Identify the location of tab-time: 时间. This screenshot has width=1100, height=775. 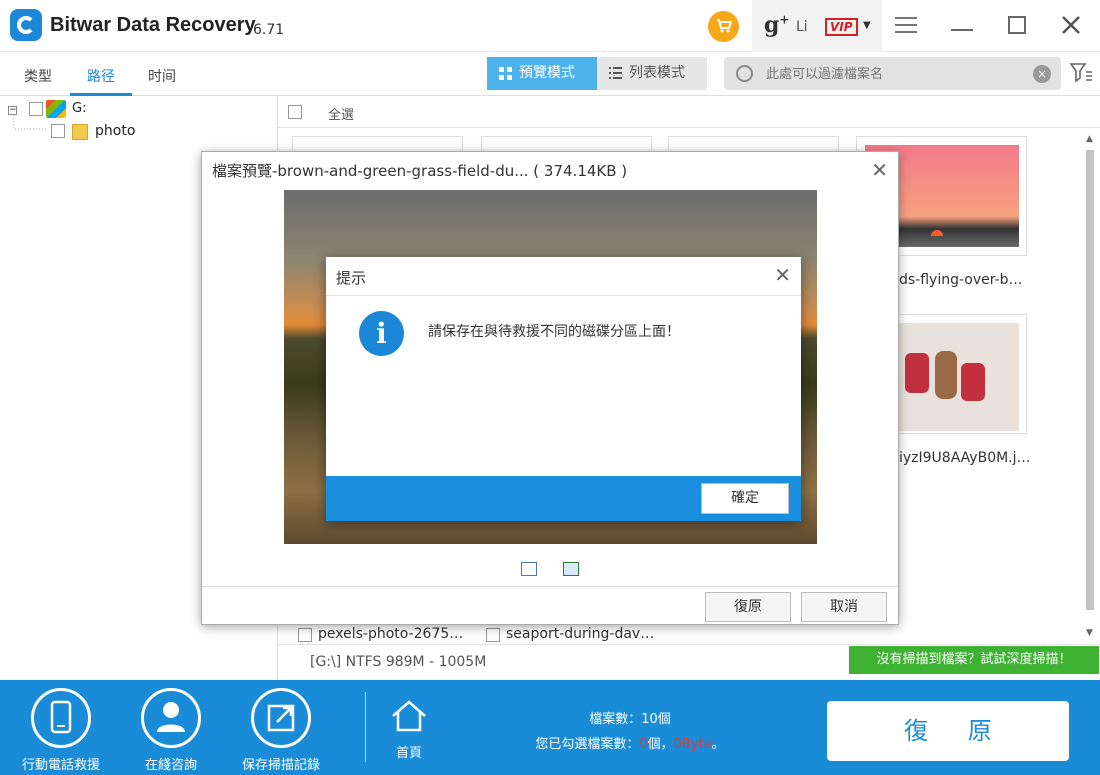
(162, 76).